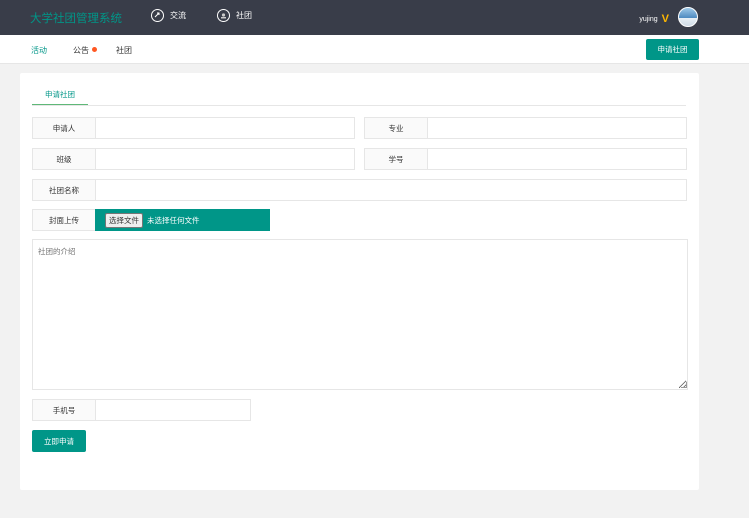 Image resolution: width=749 pixels, height=518 pixels. What do you see at coordinates (396, 128) in the screenshot?
I see `major-label: 专业` at bounding box center [396, 128].